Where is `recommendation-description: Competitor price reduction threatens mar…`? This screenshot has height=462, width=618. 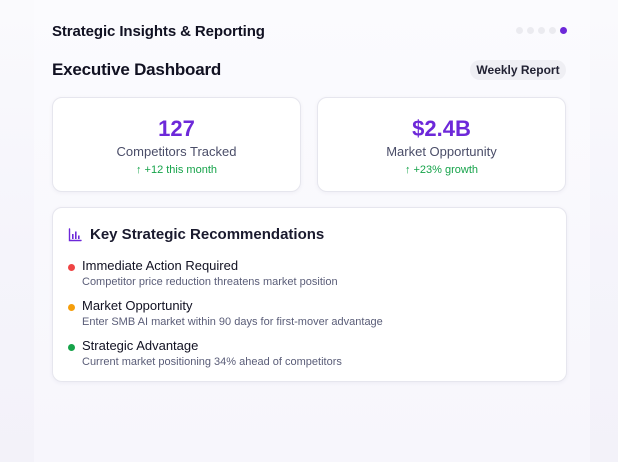
recommendation-description: Competitor price reduction threatens mar… is located at coordinates (210, 282).